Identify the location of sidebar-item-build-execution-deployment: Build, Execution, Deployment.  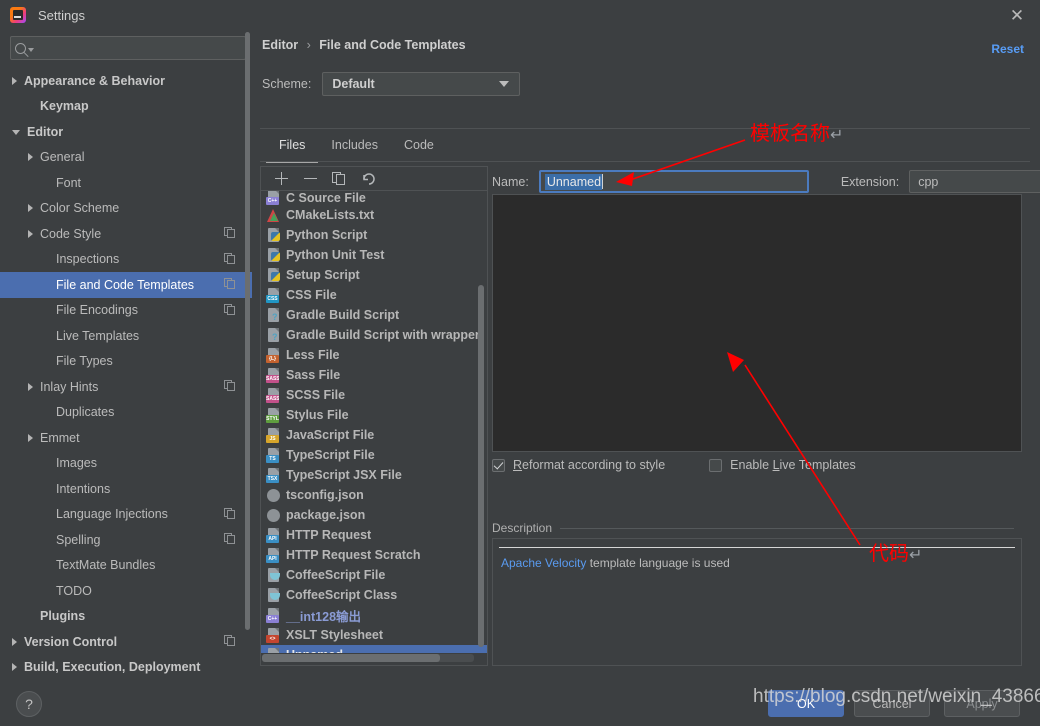
(126, 668).